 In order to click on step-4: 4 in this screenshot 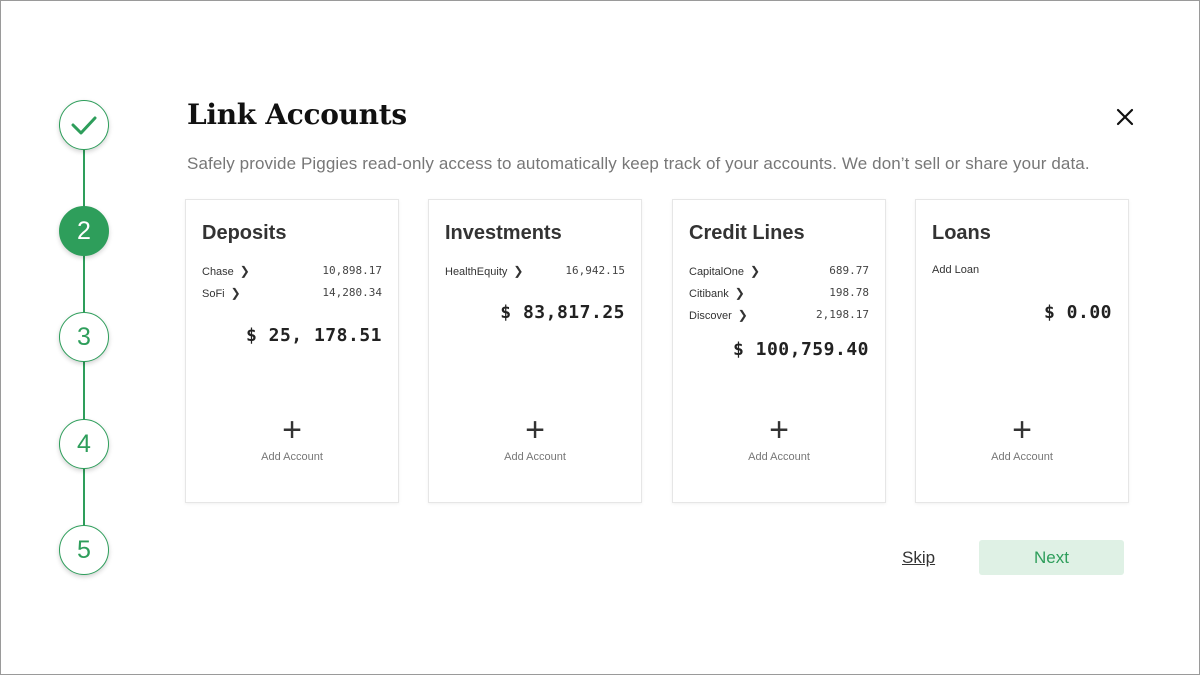, I will do `click(84, 444)`.